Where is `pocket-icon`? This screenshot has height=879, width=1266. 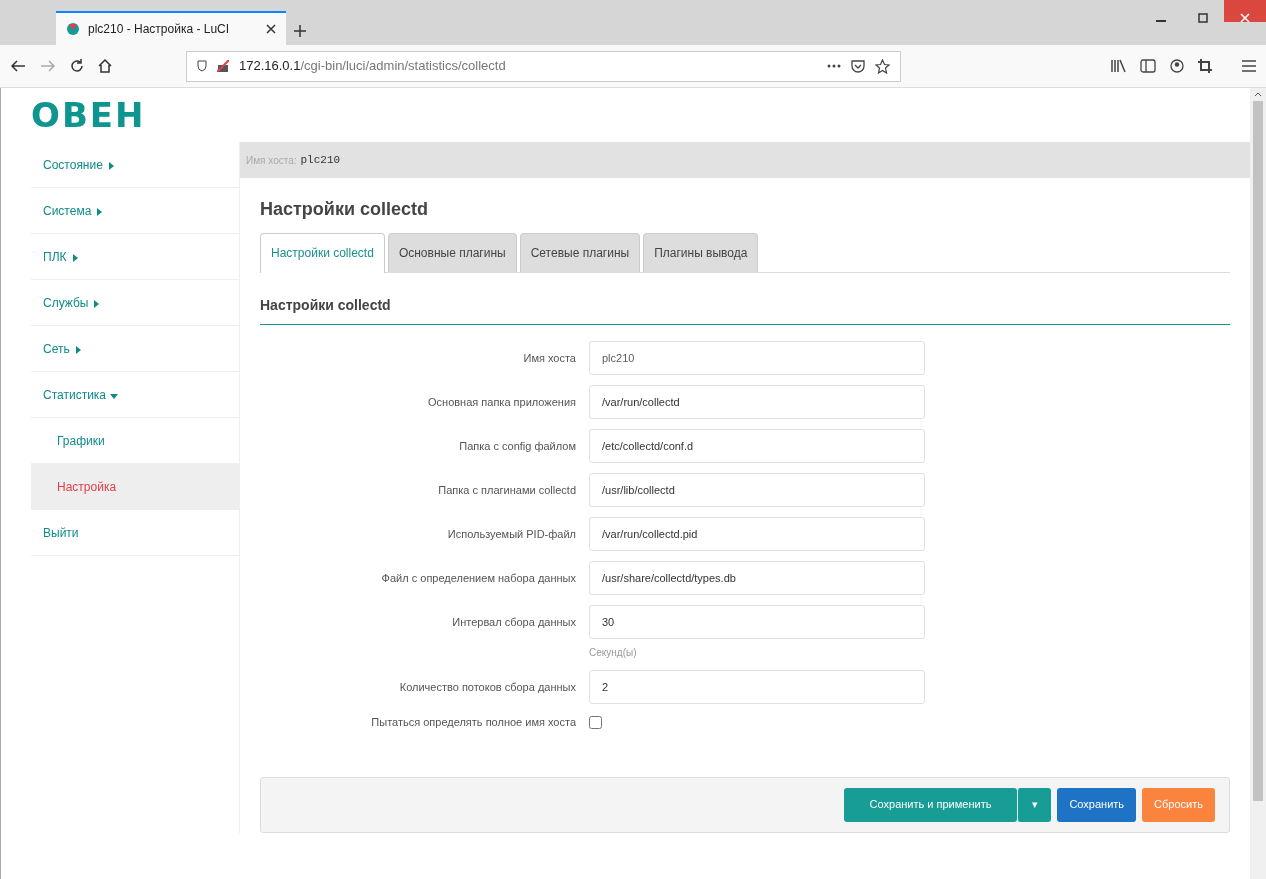 pocket-icon is located at coordinates (858, 66).